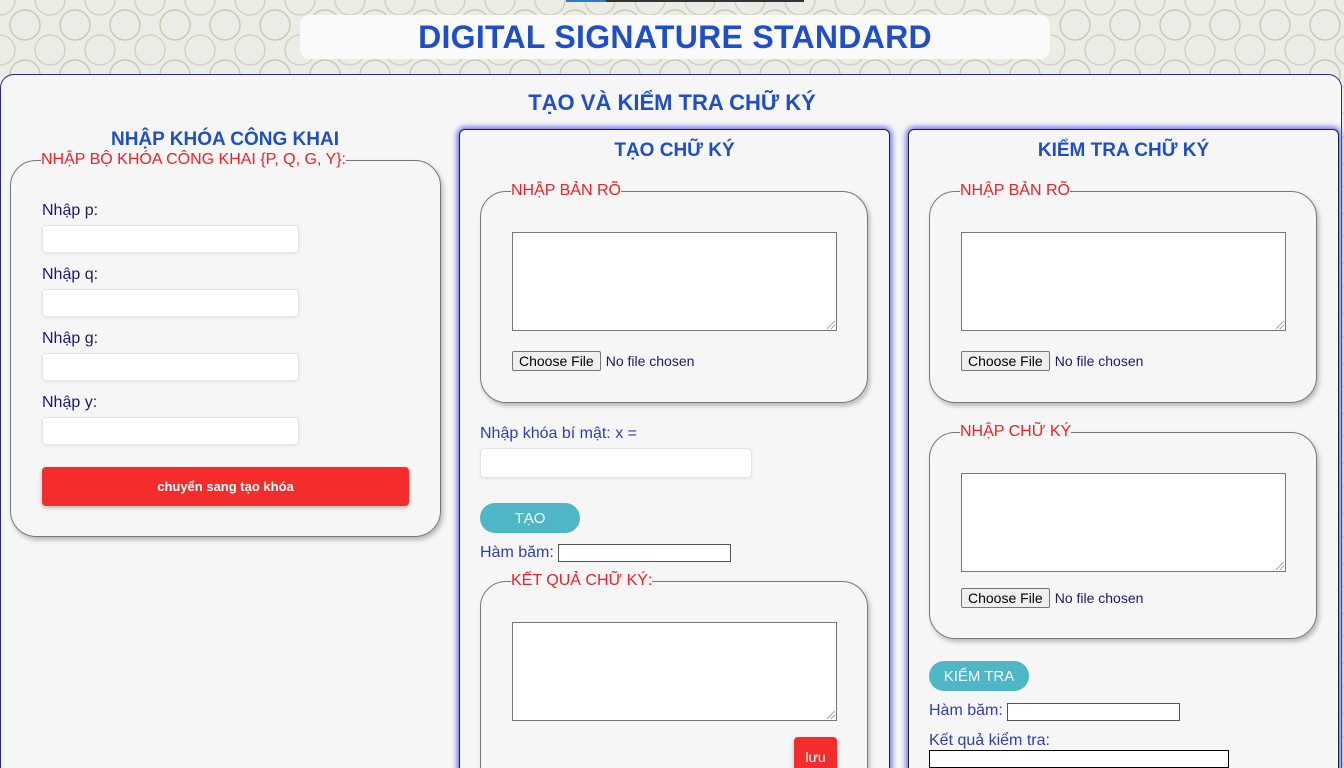  I want to click on create-plaintext-legend: NHẬP BẢN RÕ, so click(566, 190).